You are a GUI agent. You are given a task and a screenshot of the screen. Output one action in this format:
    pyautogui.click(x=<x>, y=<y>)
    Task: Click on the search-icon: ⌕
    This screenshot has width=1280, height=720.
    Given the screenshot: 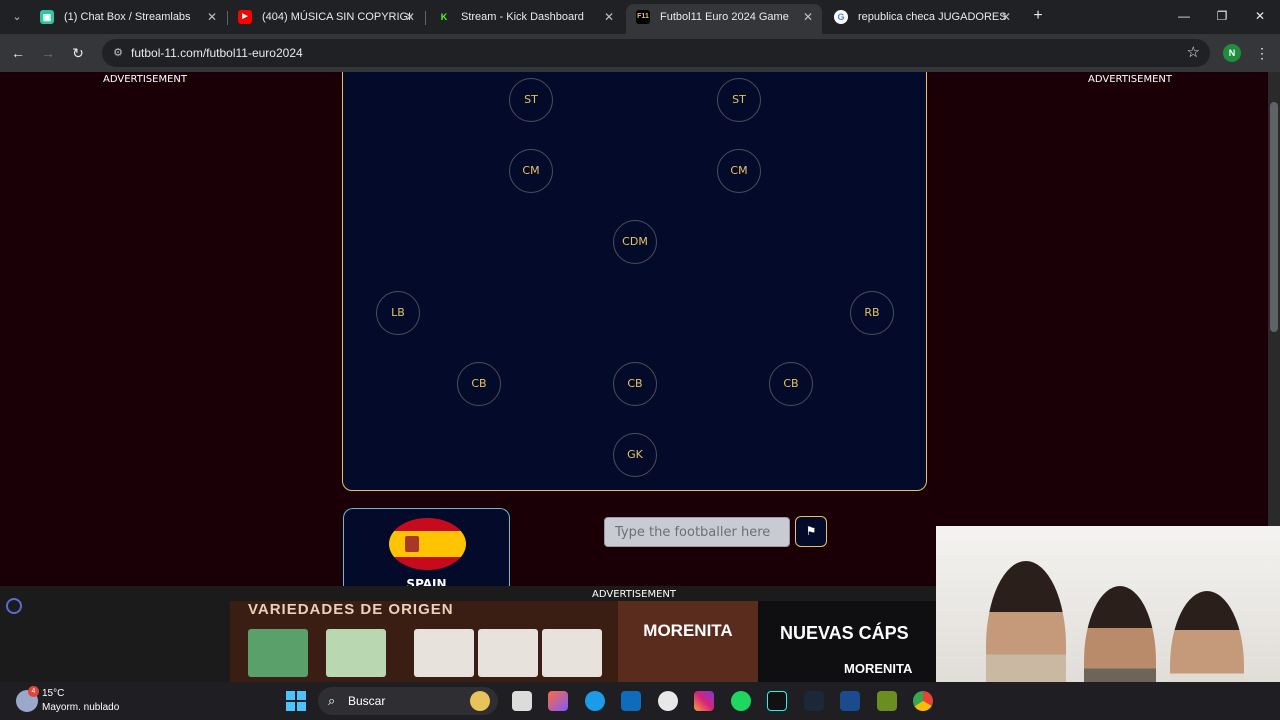 What is the action you would take?
    pyautogui.click(x=332, y=700)
    